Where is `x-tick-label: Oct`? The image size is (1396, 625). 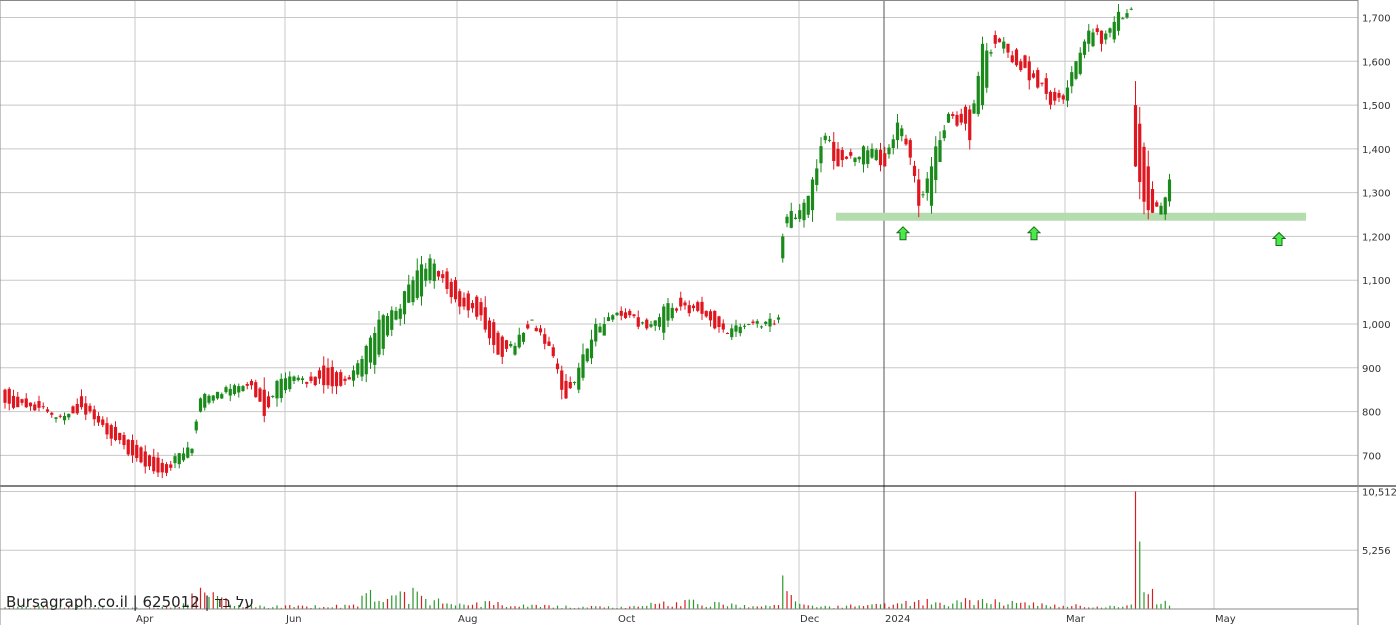
x-tick-label: Oct is located at coordinates (626, 619).